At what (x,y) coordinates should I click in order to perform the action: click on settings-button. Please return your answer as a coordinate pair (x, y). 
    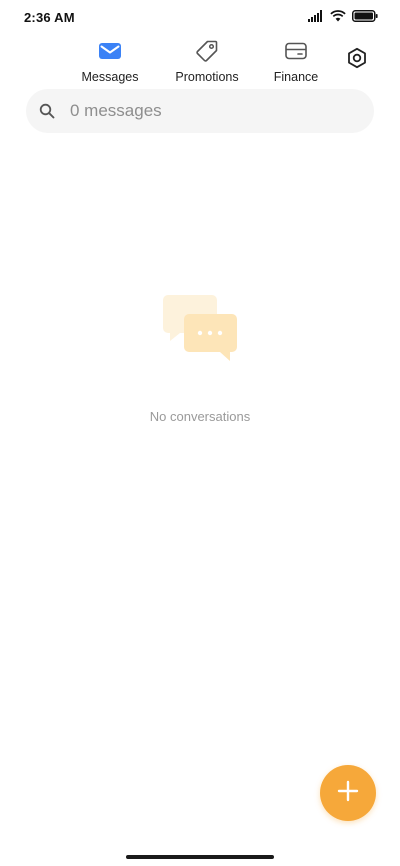
    Looking at the image, I should click on (357, 60).